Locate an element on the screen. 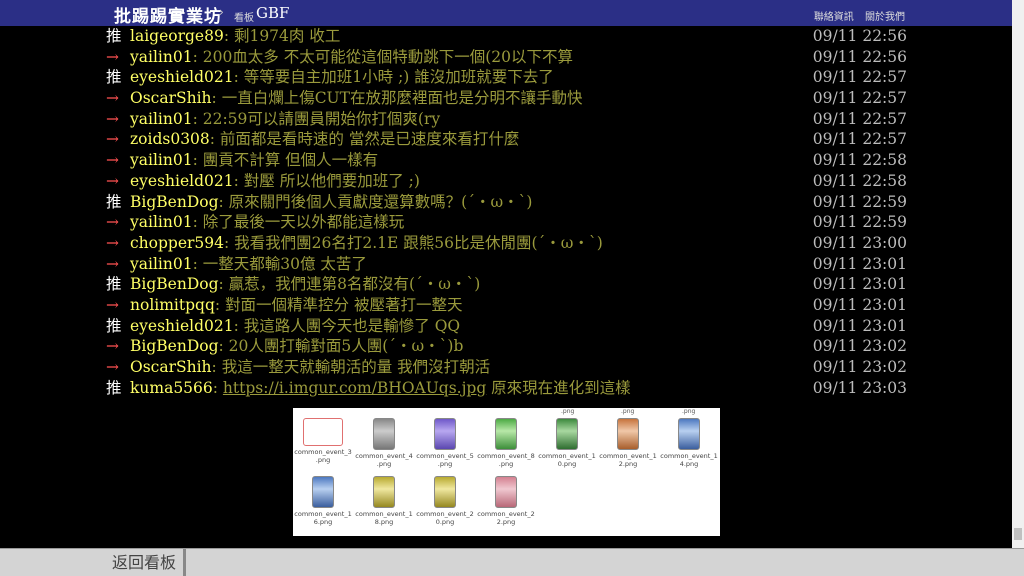  file-item: common_event_1 8.png is located at coordinates (384, 501).